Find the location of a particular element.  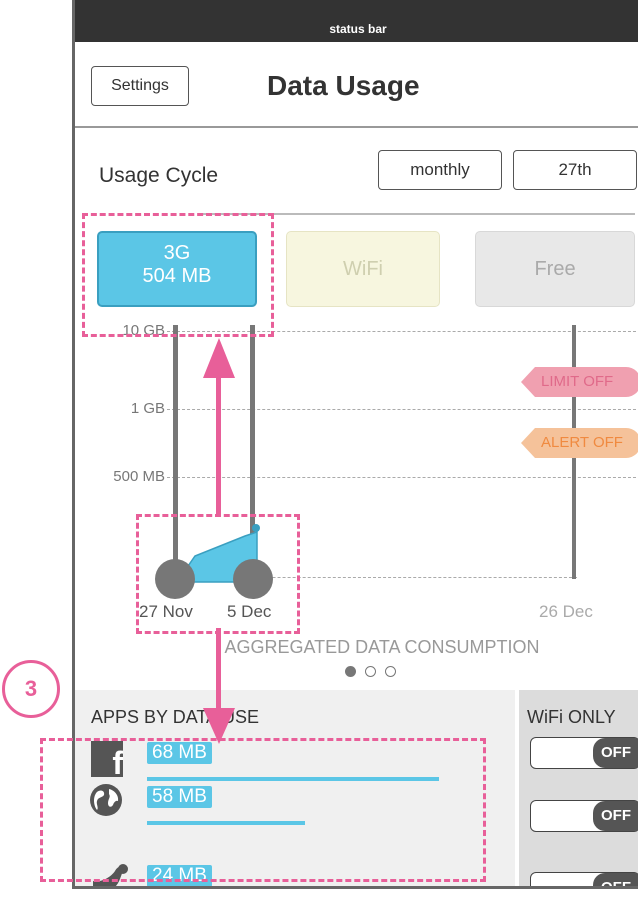

wifi-only-toggle-twitter: OFF is located at coordinates (584, 879).